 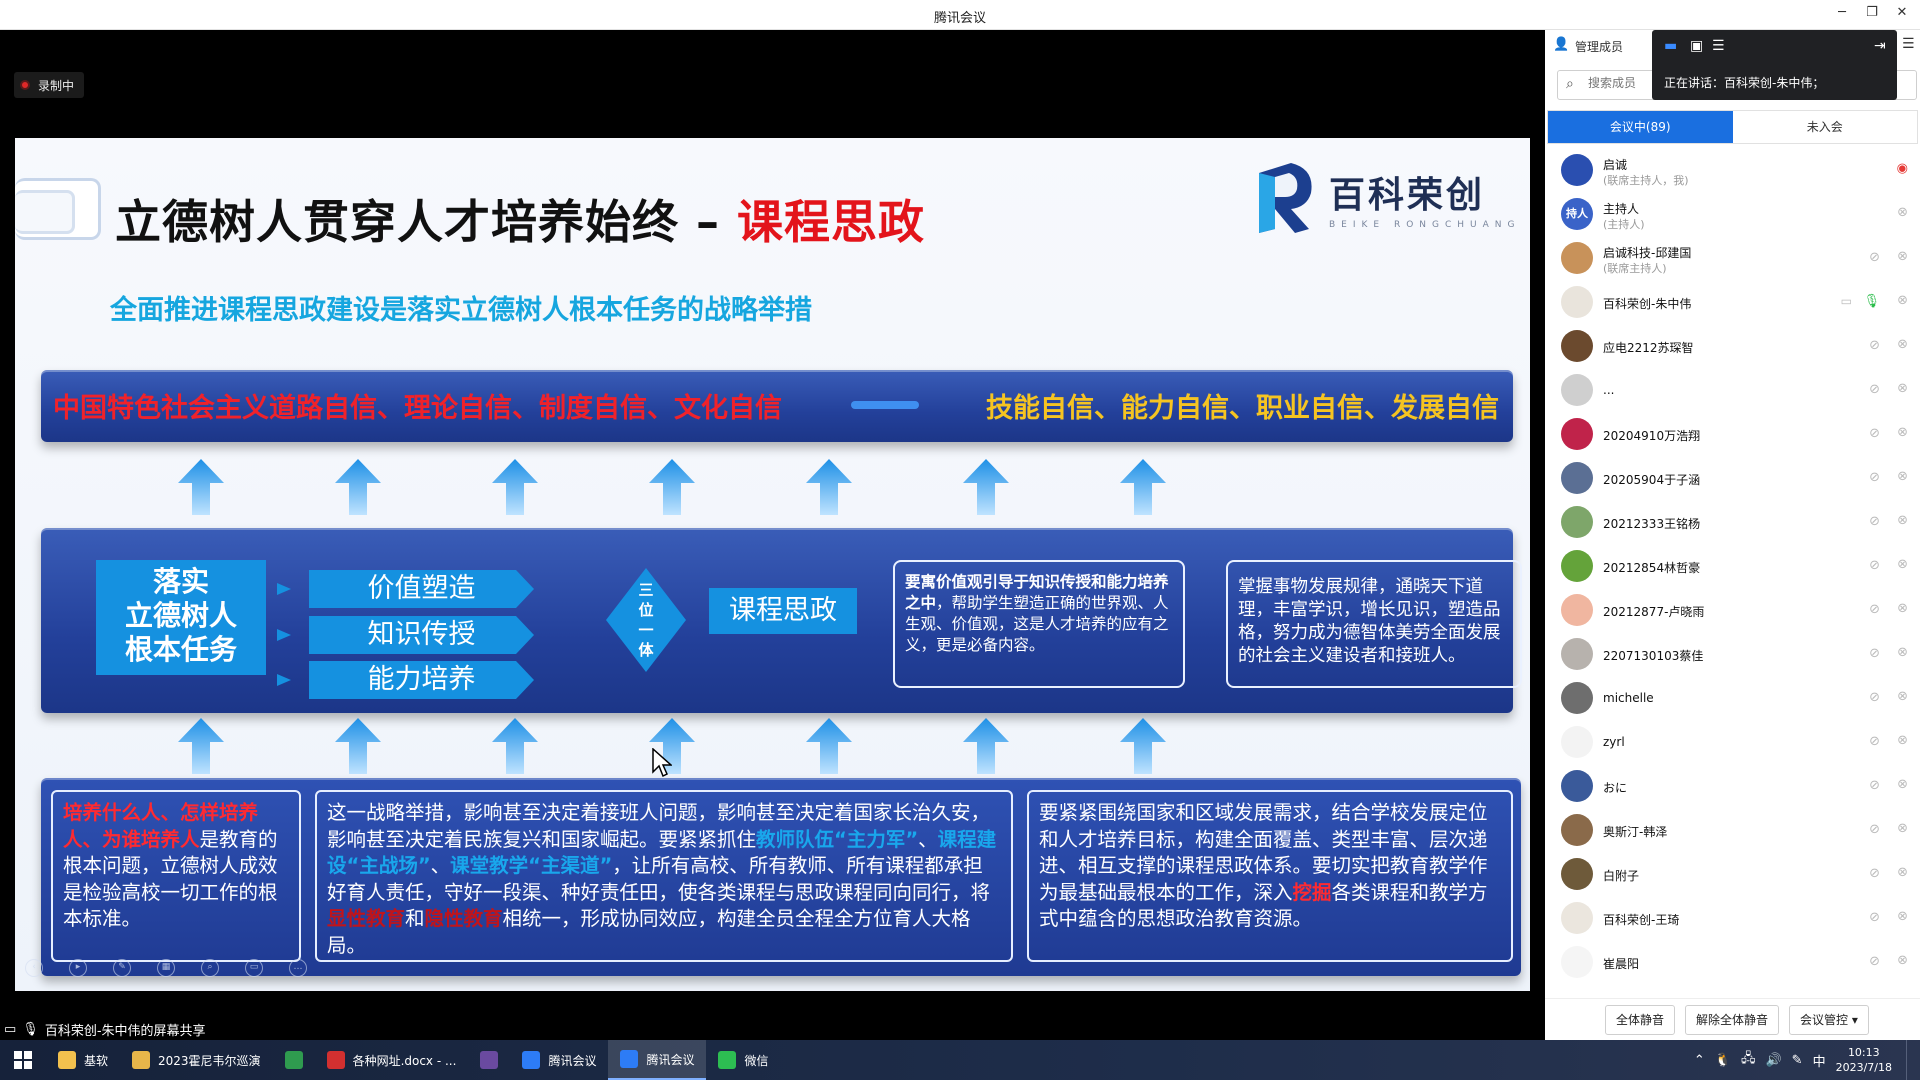 I want to click on member-row: 崔晨阳 ⊘ ⊗, so click(x=1732, y=962).